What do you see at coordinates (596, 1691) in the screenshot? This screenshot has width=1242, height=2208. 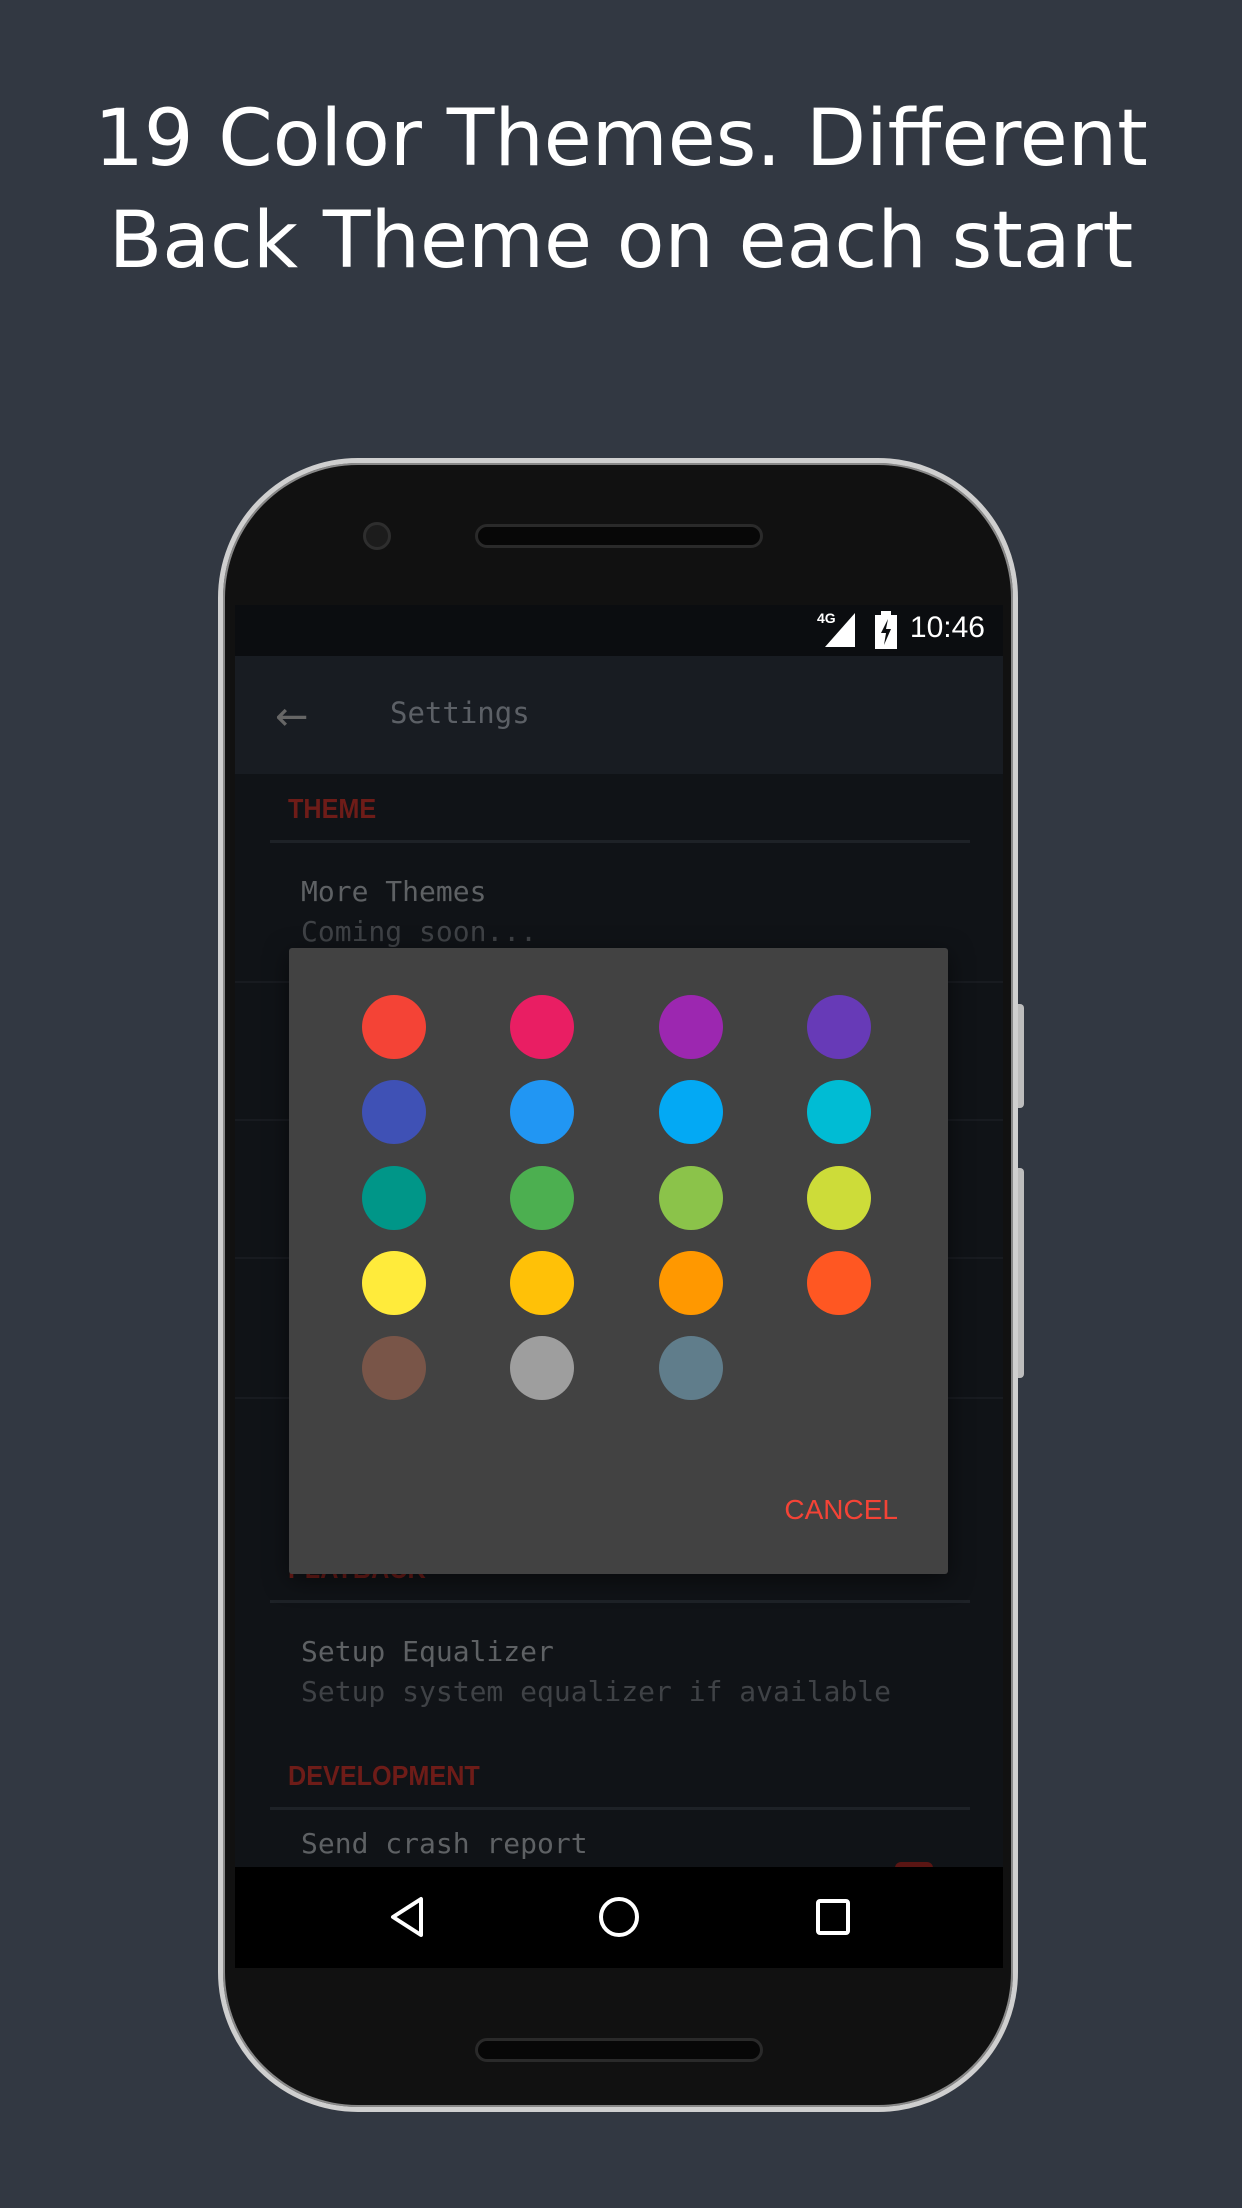 I see `setting-subtitle: Setup system equalizer if available` at bounding box center [596, 1691].